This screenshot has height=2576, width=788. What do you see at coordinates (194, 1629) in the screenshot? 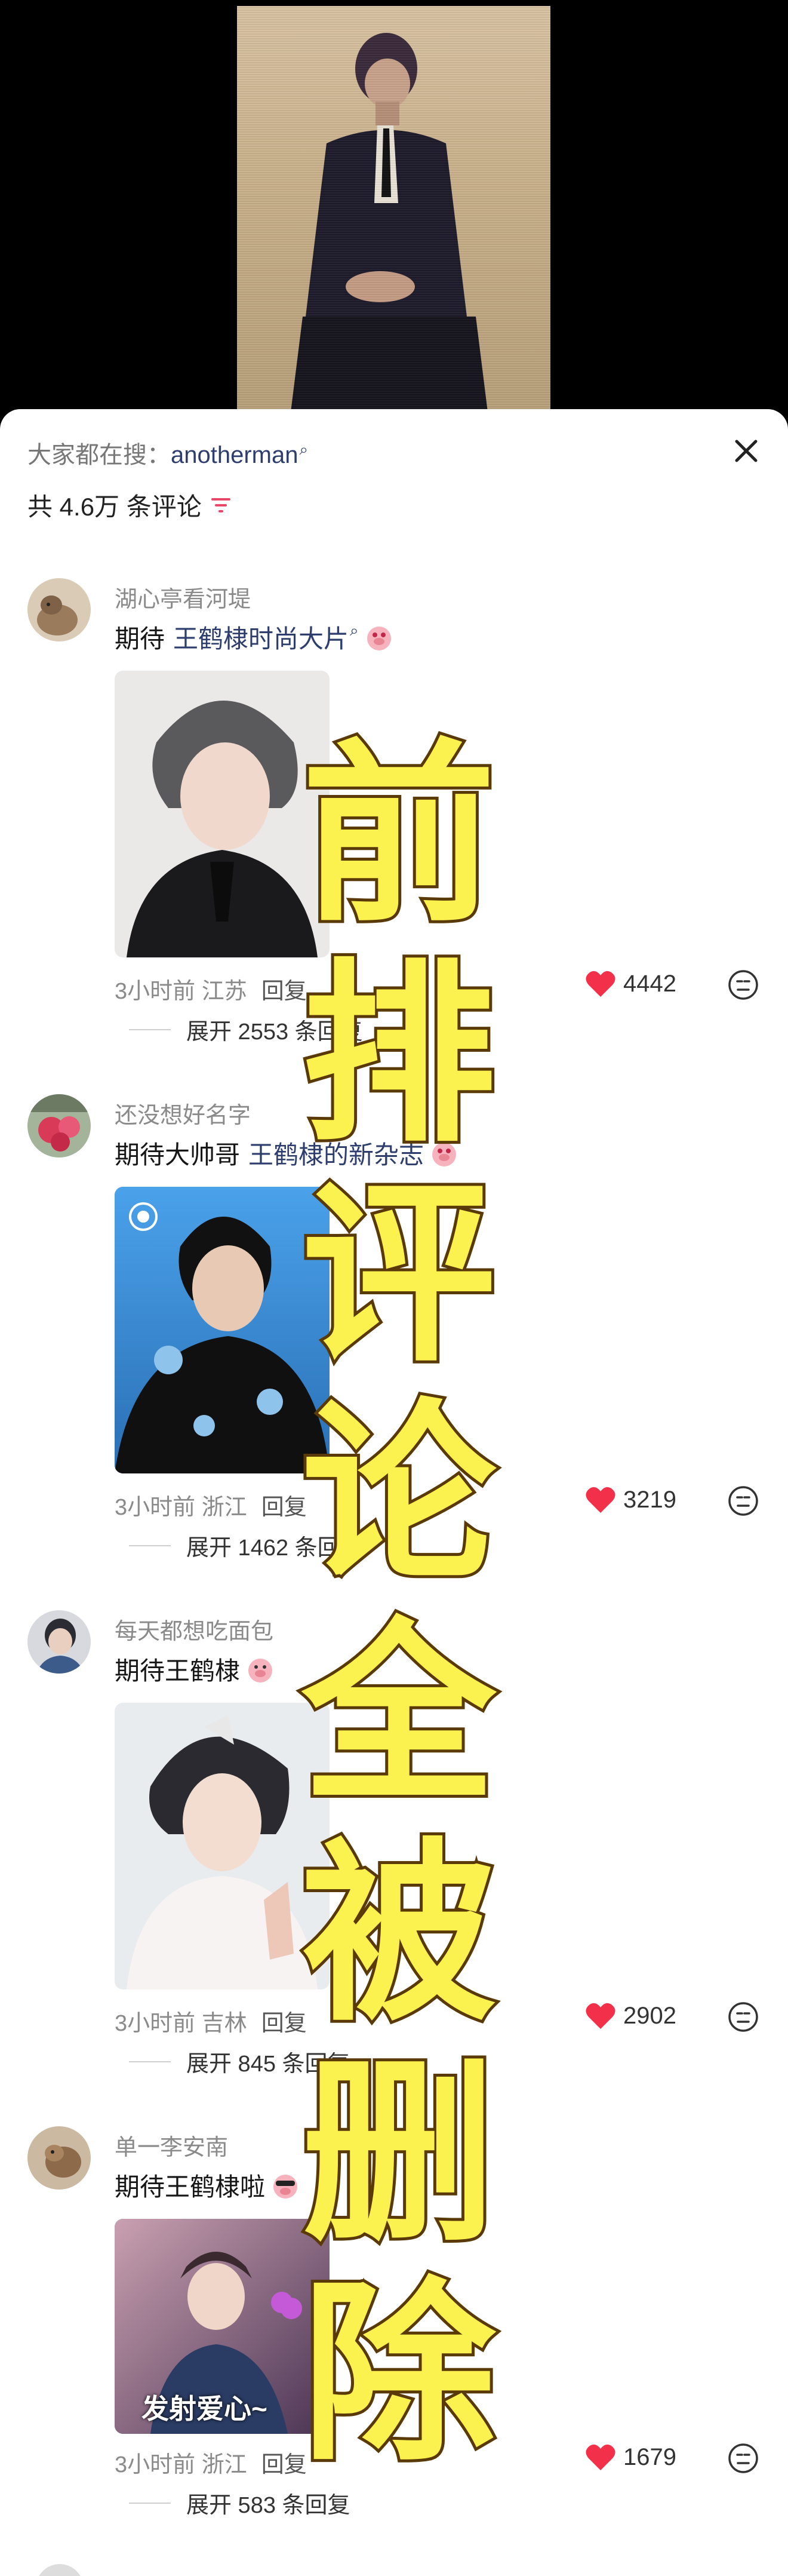
I see `username: 每天都想吃面包` at bounding box center [194, 1629].